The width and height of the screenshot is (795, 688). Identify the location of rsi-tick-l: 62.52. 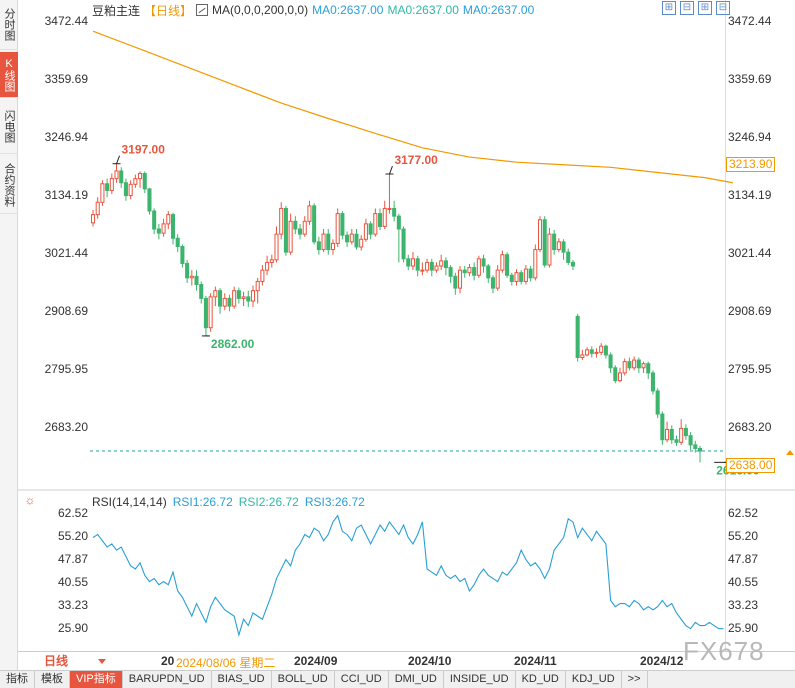
(72, 513).